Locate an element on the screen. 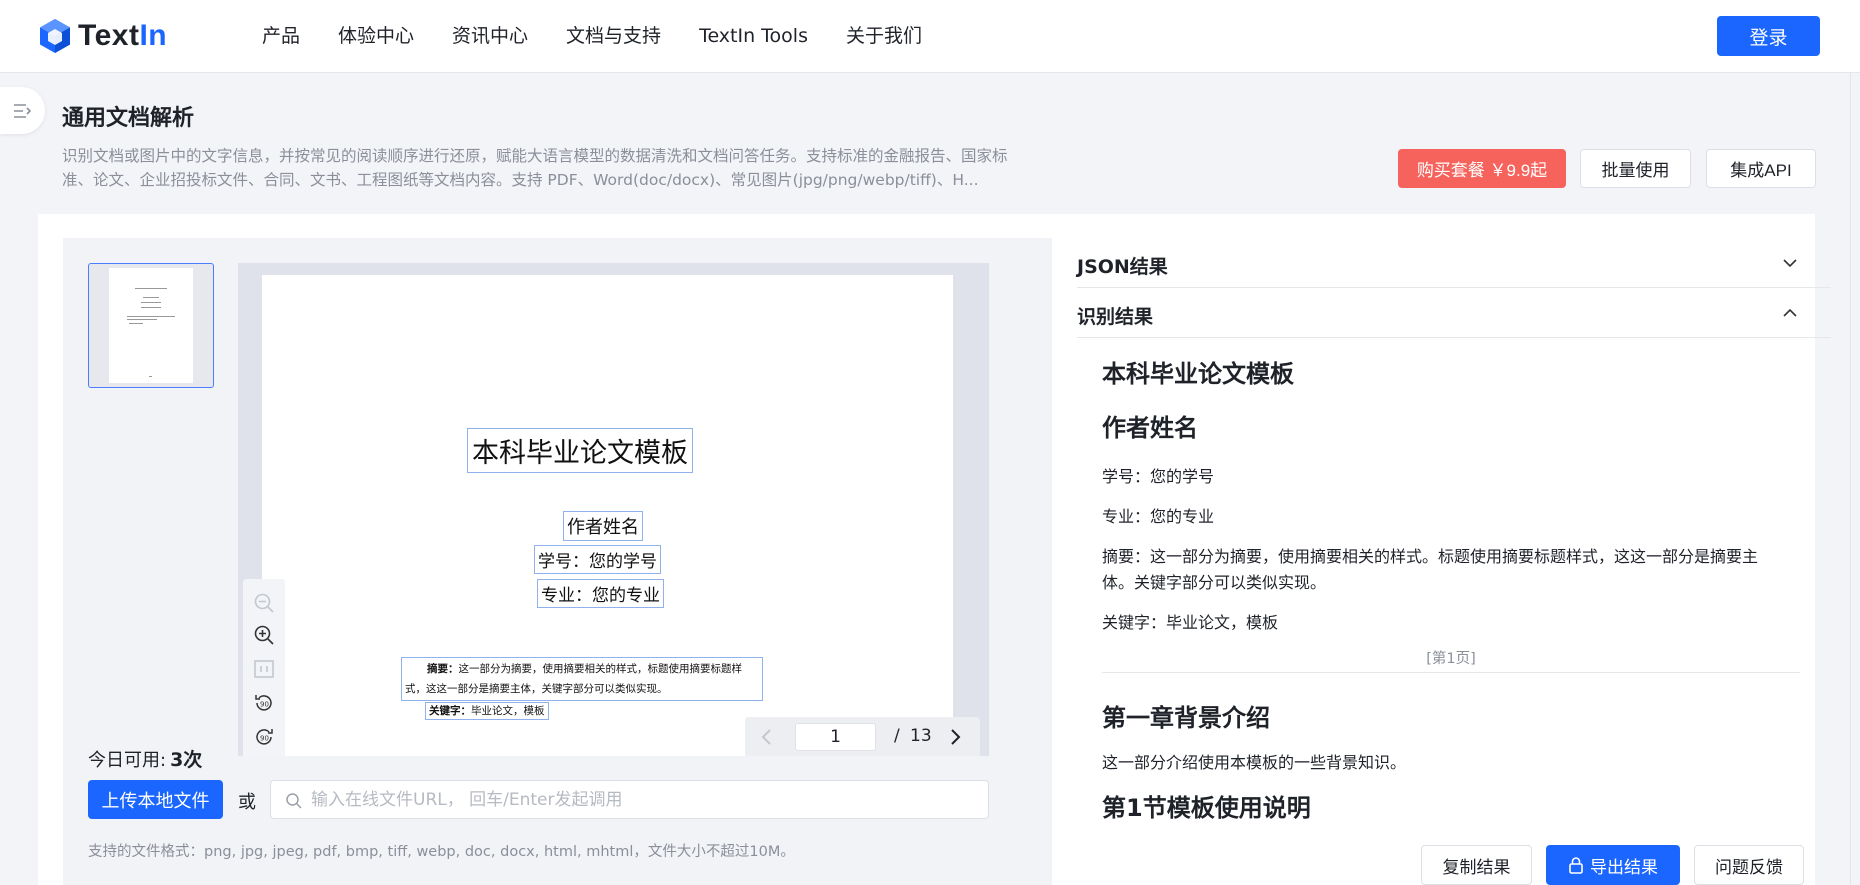  ocr-box-student-id: 学号：您的学号 is located at coordinates (597, 559).